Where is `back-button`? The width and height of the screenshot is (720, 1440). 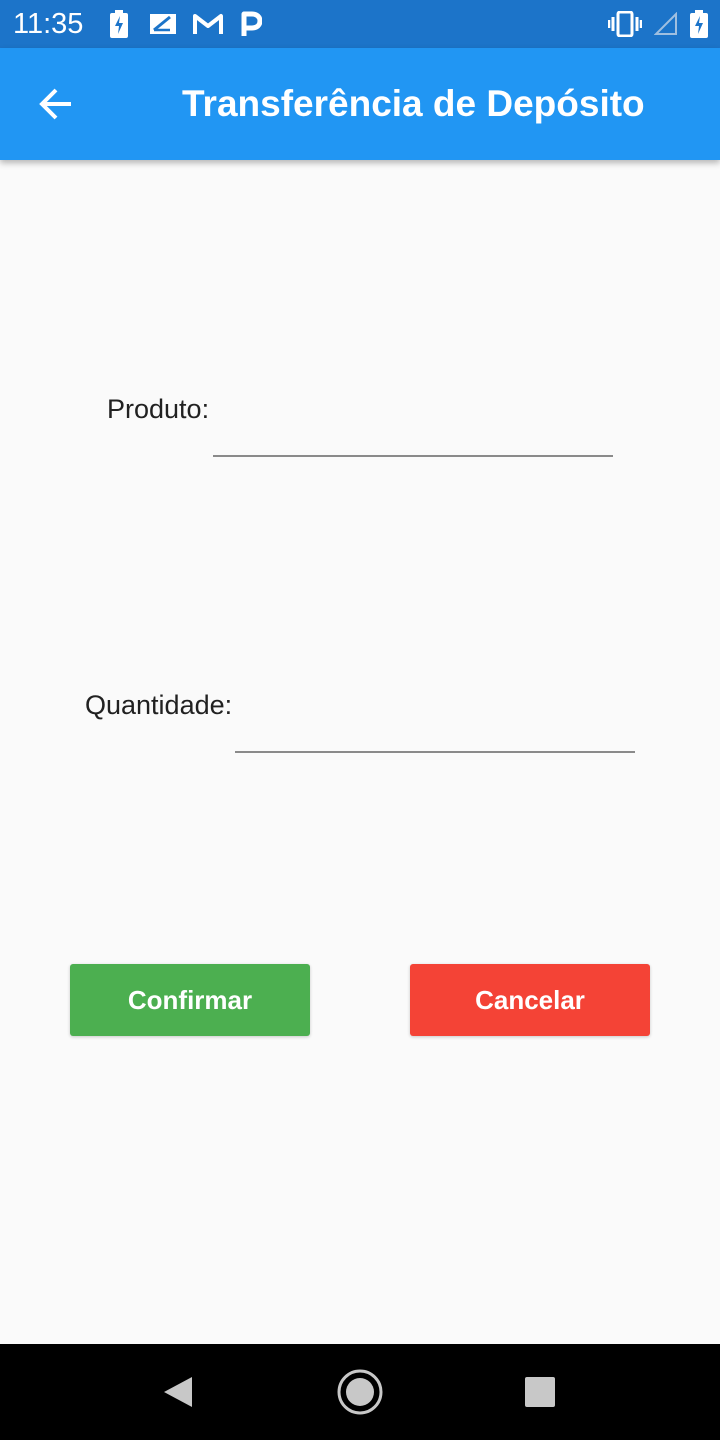 back-button is located at coordinates (56, 104).